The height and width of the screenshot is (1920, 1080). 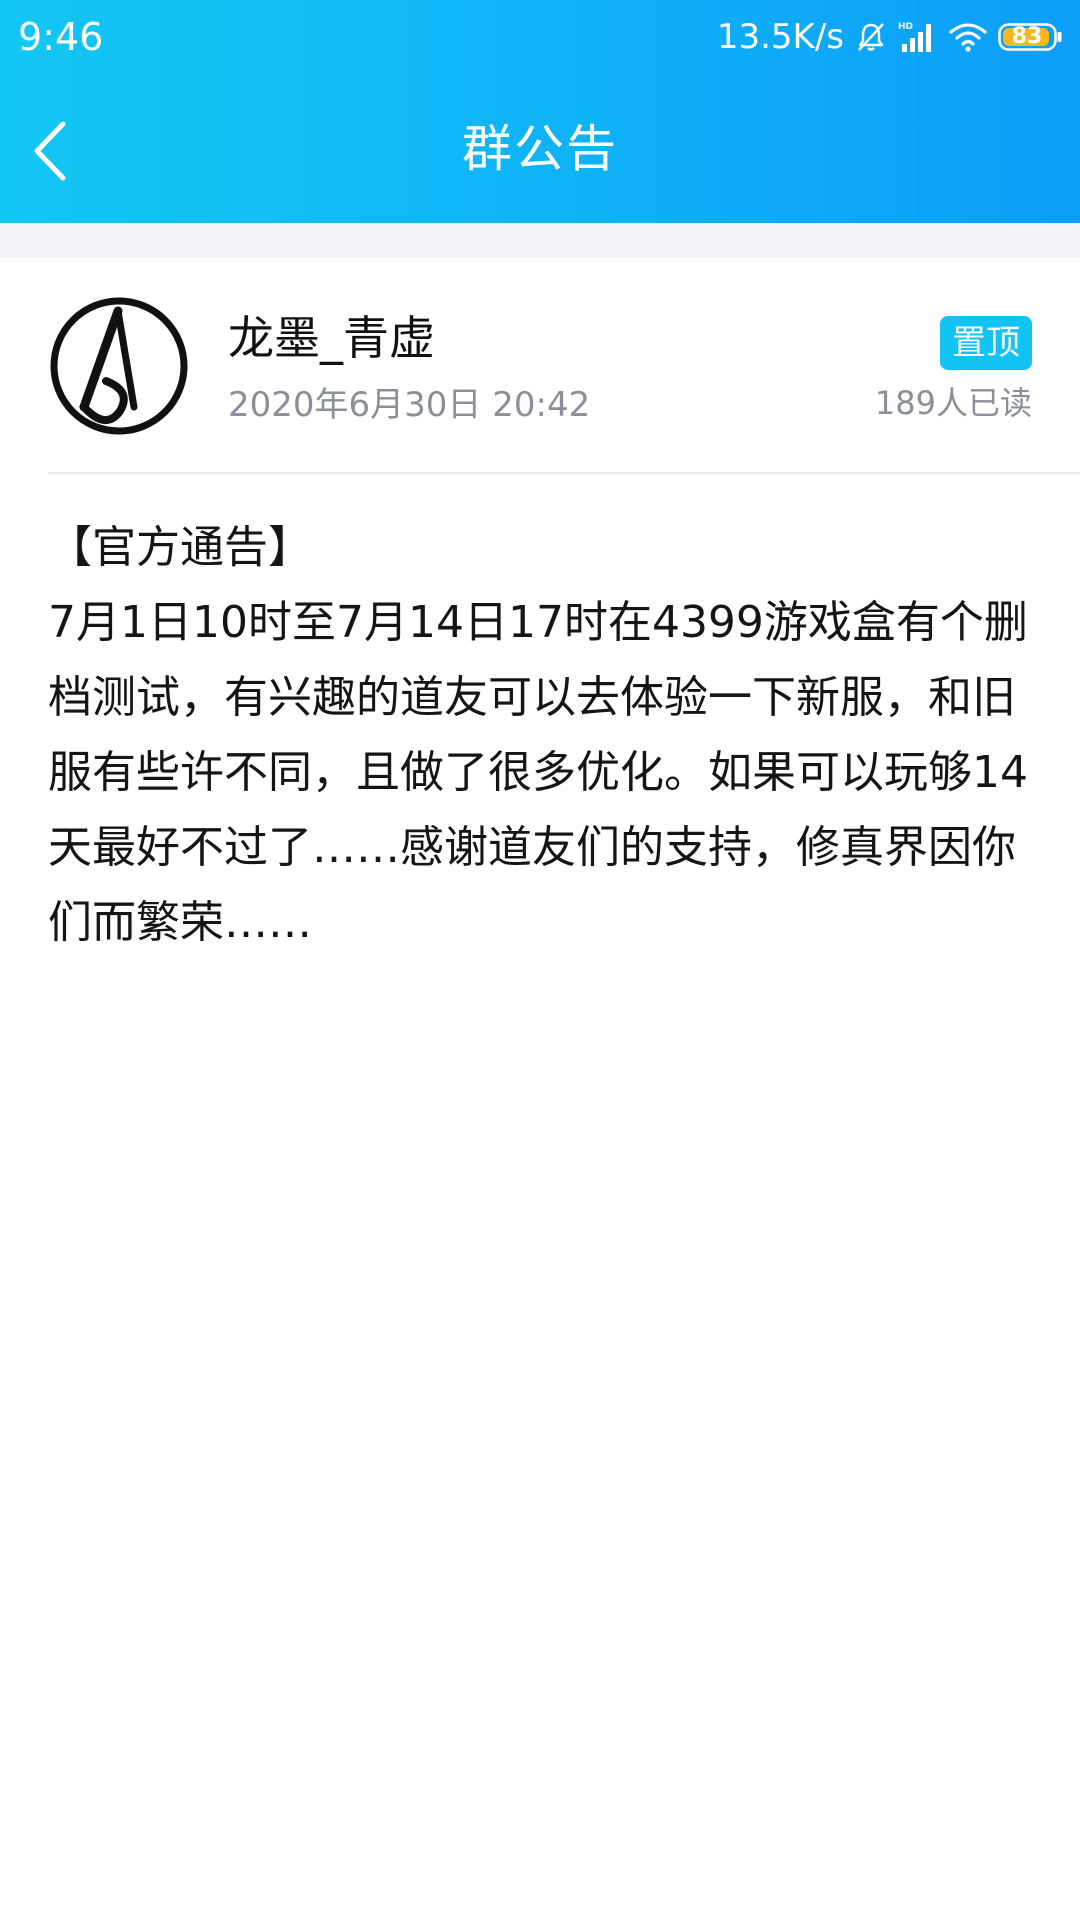 I want to click on divider, so click(x=564, y=473).